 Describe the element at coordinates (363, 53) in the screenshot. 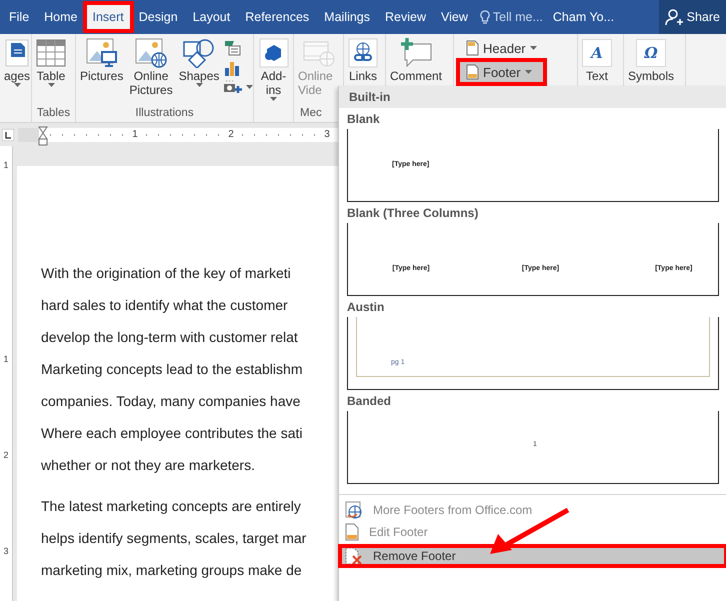

I see `link-icon` at that location.